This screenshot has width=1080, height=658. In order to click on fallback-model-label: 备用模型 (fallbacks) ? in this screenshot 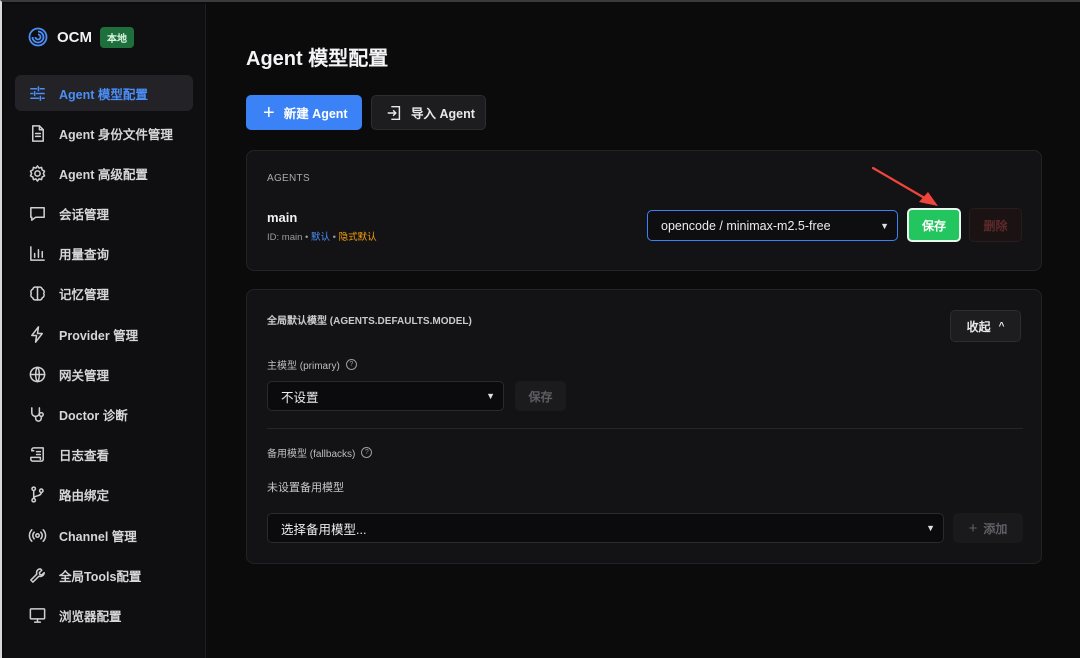, I will do `click(320, 452)`.